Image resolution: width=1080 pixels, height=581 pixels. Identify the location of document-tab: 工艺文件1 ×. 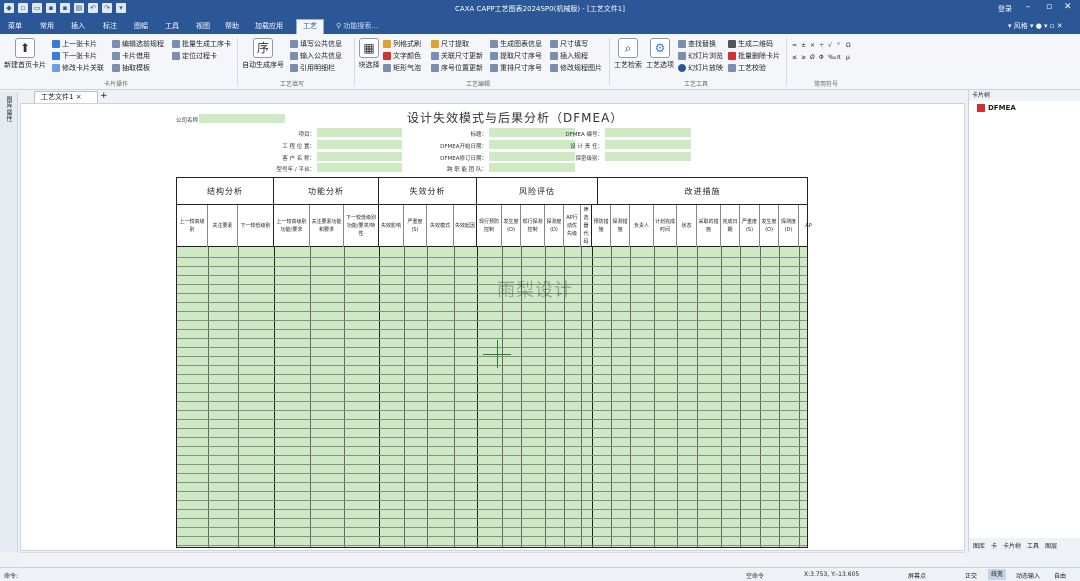
(66, 97).